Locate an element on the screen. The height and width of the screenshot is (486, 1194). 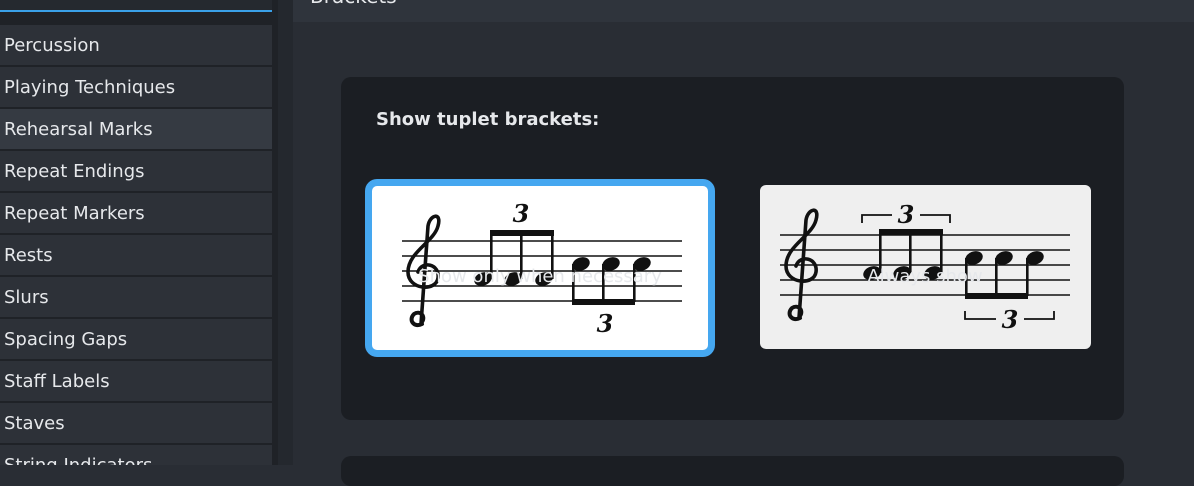
panel-divider is located at coordinates (285, 232).